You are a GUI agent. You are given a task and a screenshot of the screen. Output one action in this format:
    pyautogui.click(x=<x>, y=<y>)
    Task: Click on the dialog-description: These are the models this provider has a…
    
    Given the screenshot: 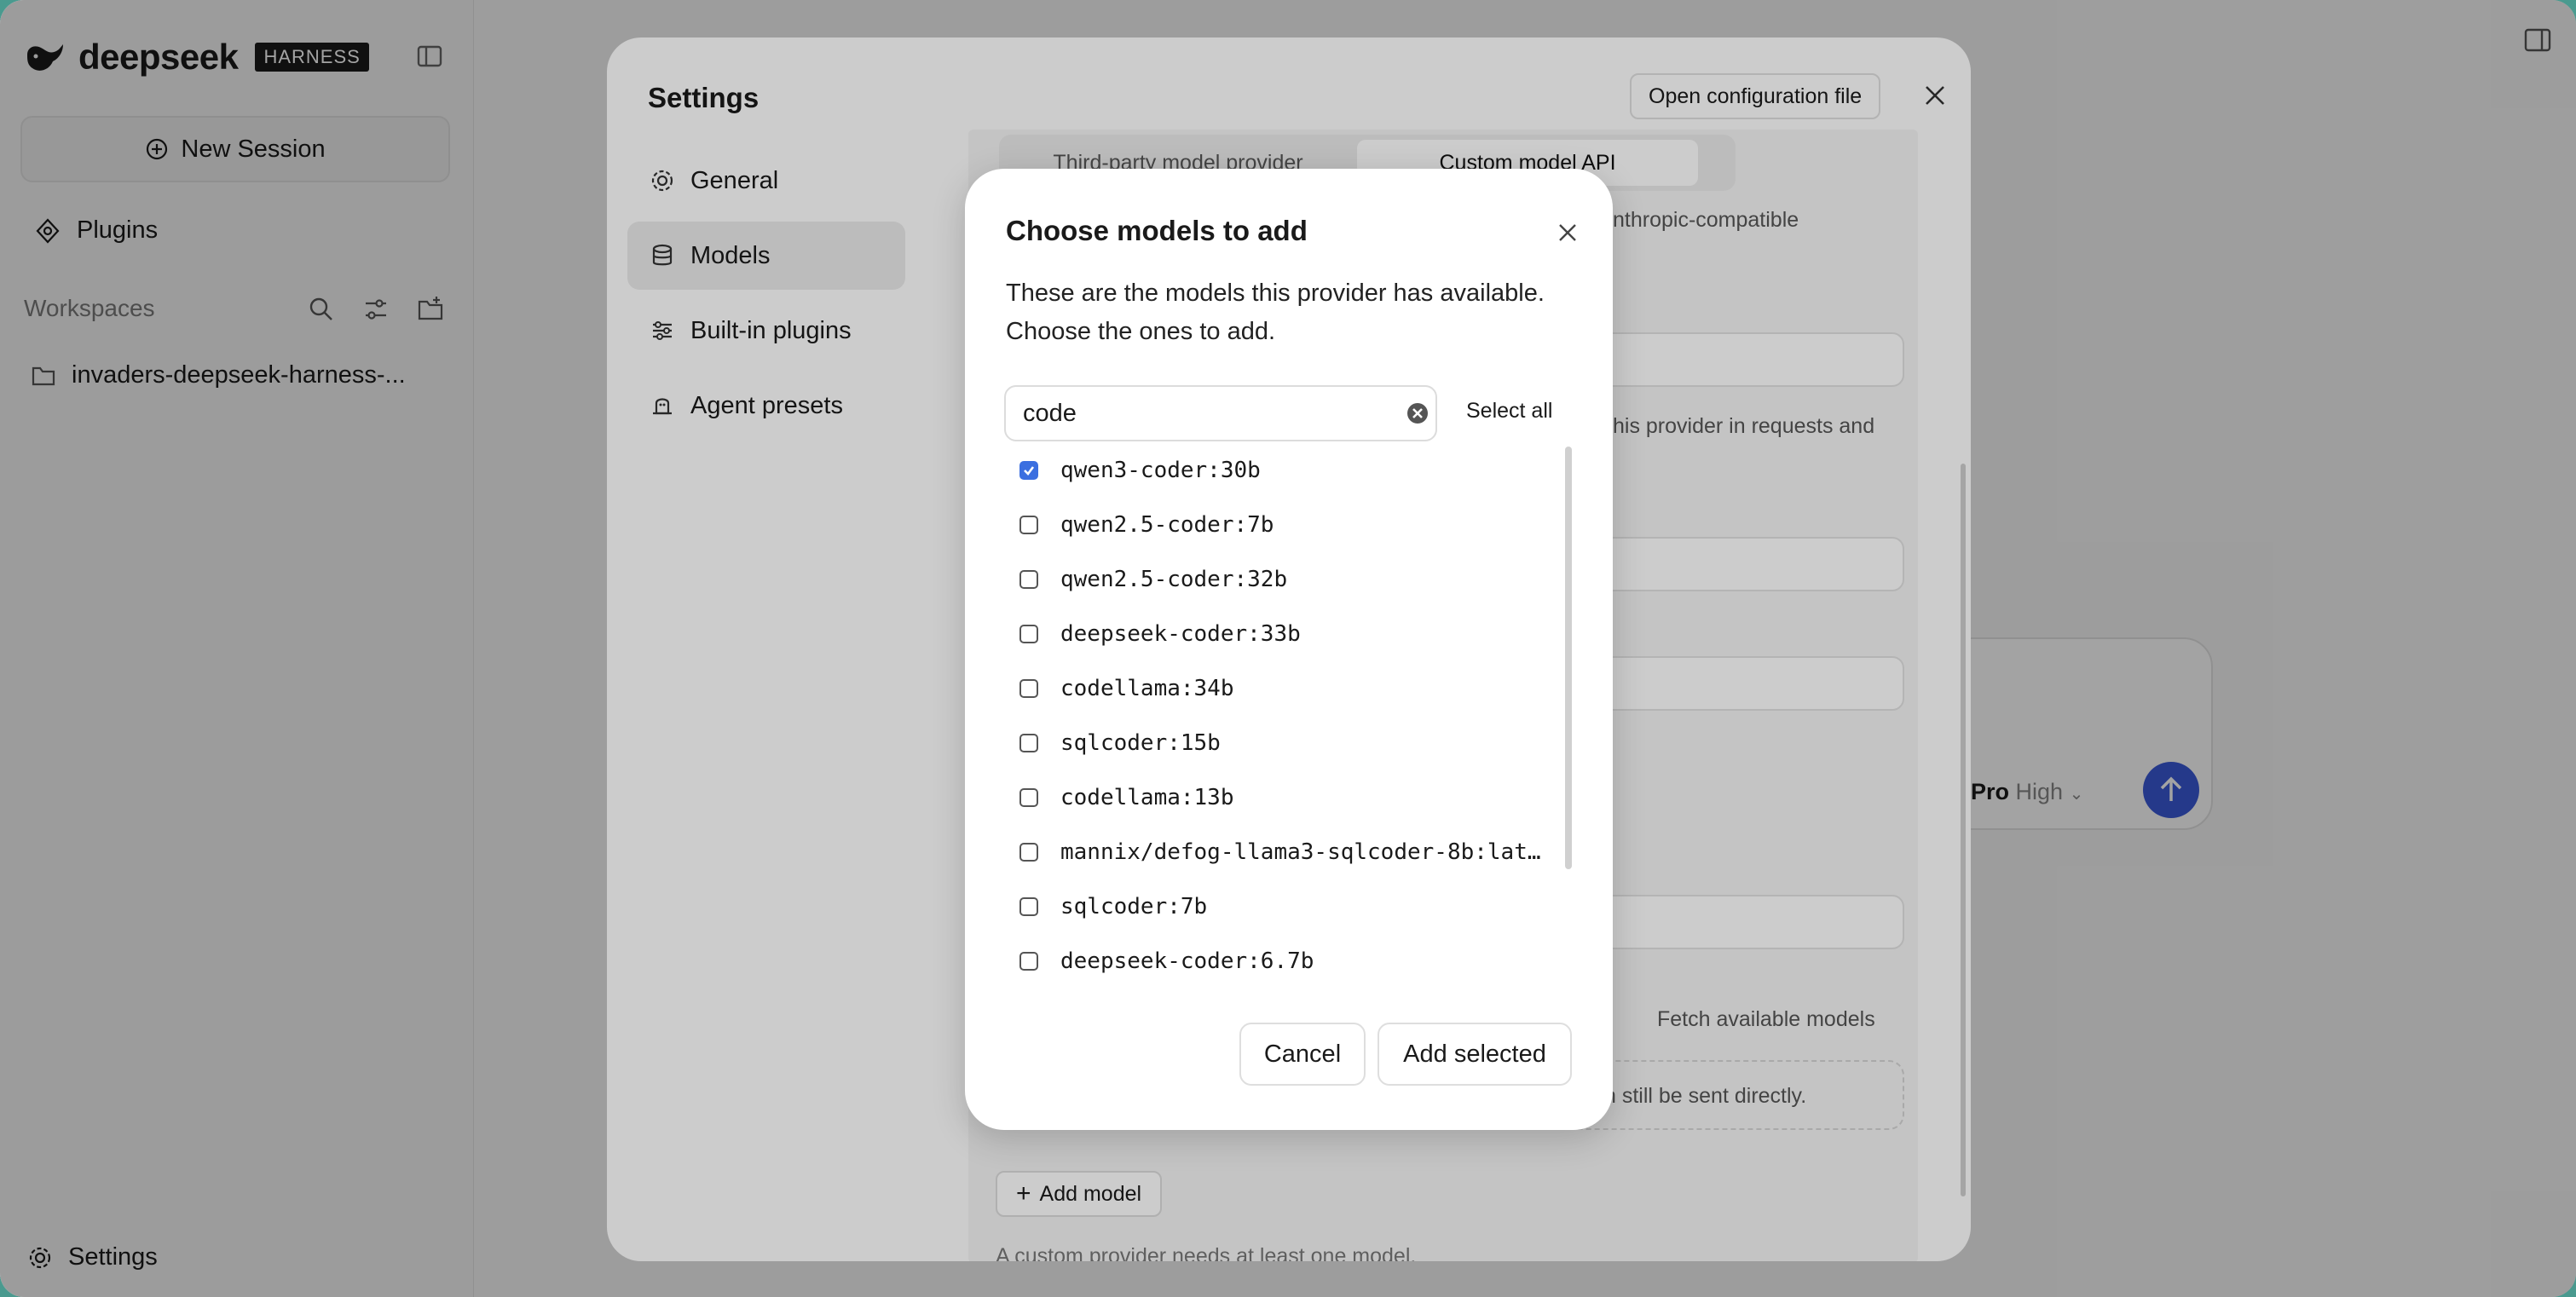 What is the action you would take?
    pyautogui.click(x=1275, y=312)
    